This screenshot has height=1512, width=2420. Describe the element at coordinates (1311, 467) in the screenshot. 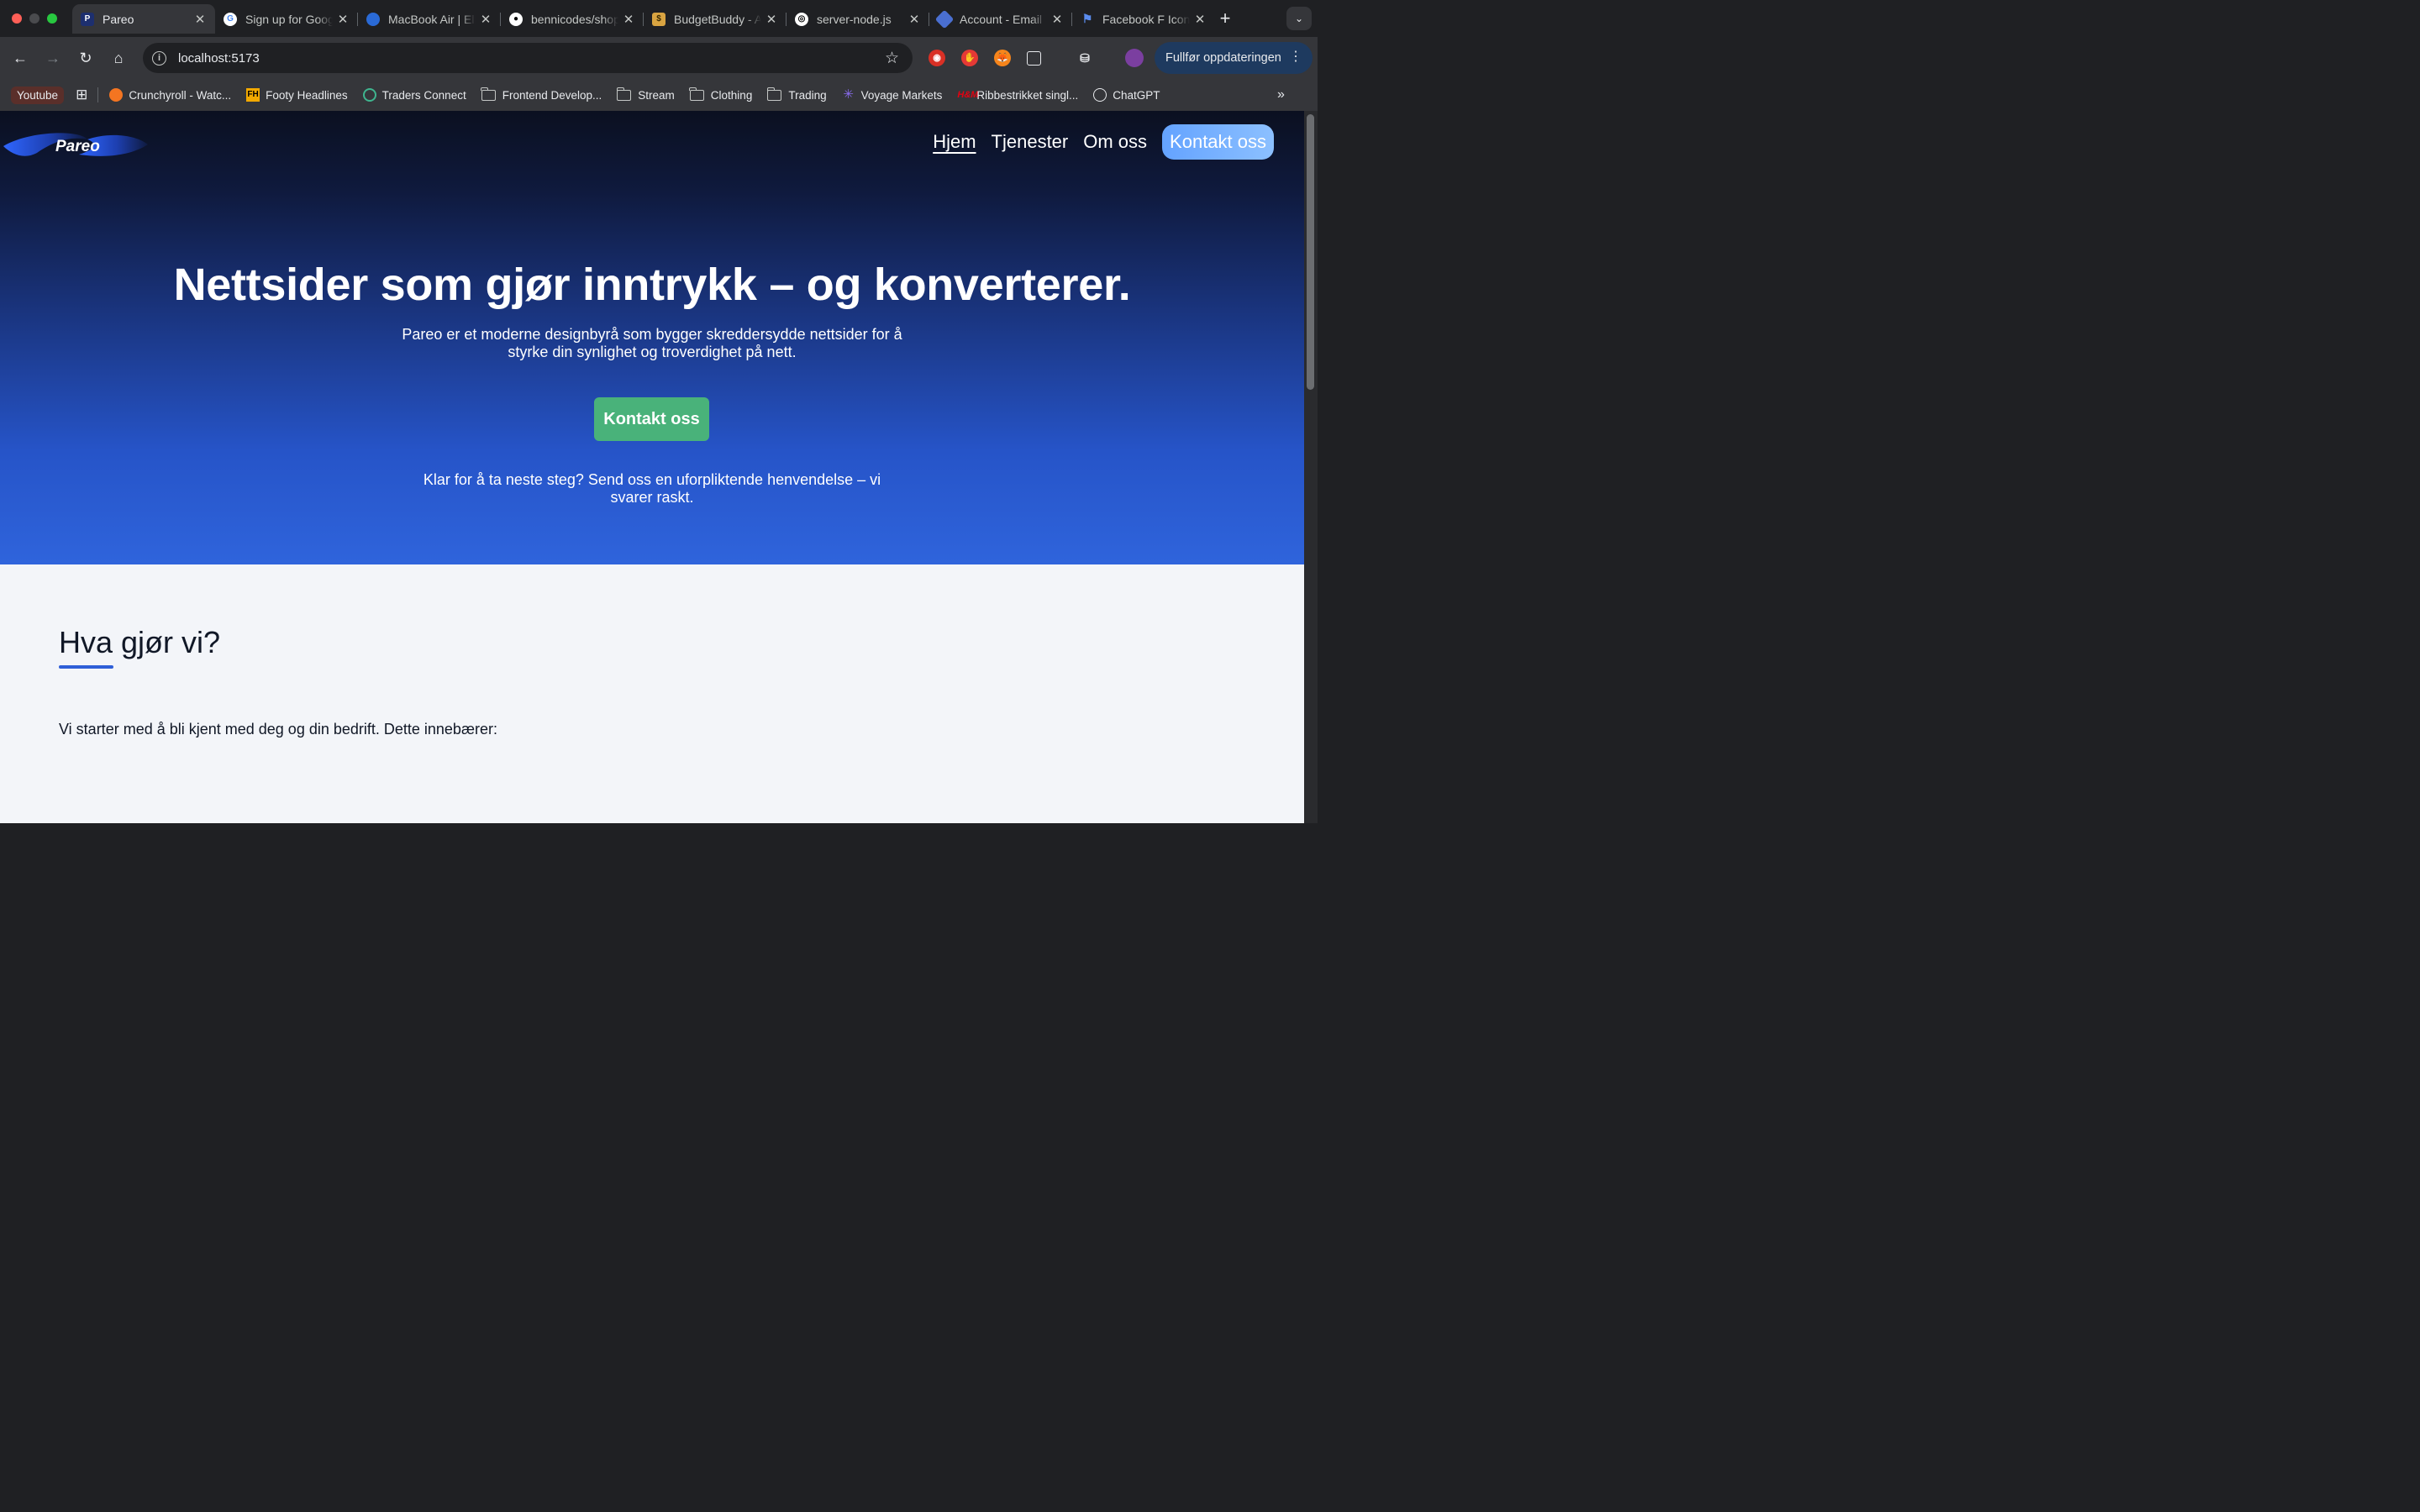

I see `page-scrollbar` at that location.